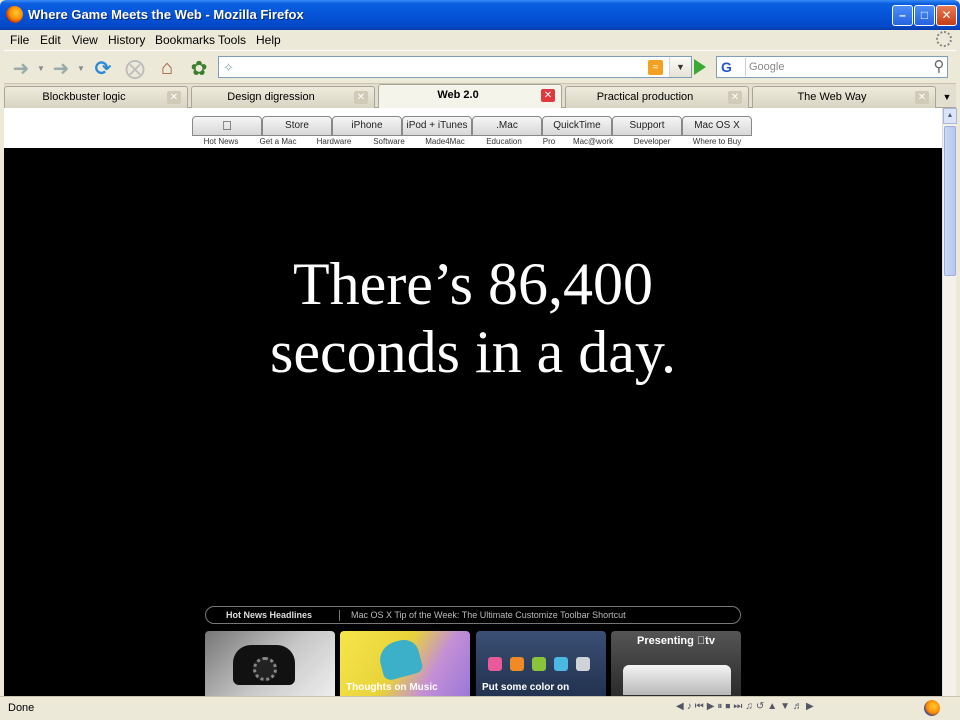 The image size is (960, 720). What do you see at coordinates (228, 67) in the screenshot?
I see `page-icon: ✧` at bounding box center [228, 67].